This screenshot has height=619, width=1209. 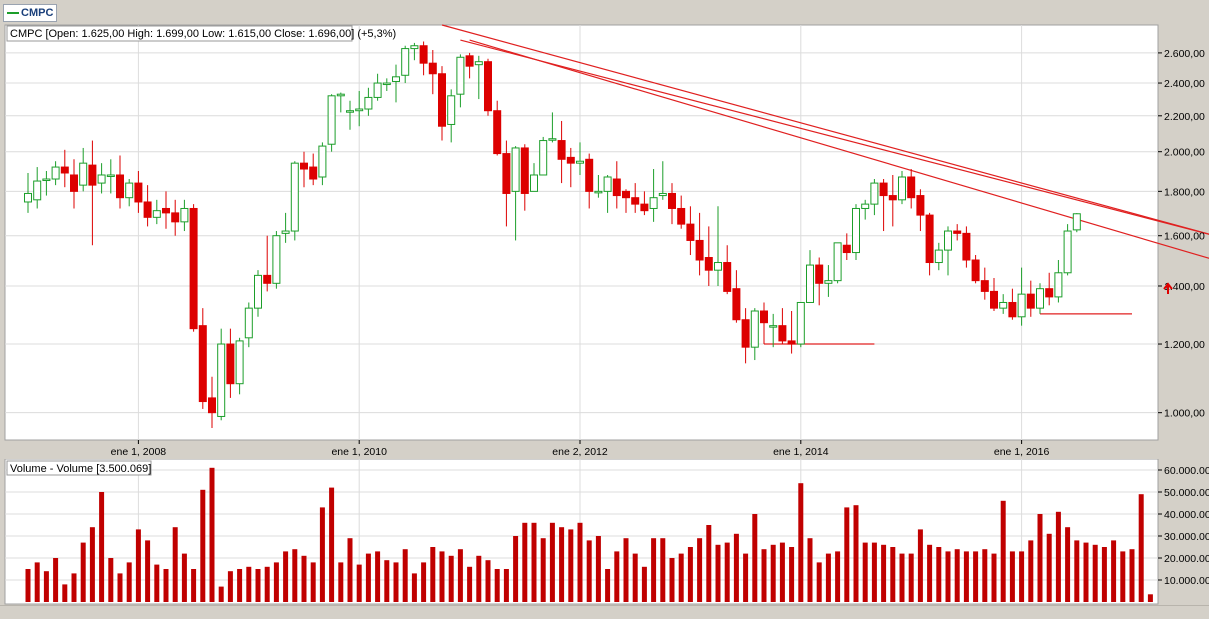 What do you see at coordinates (1186, 537) in the screenshot?
I see `volume-y-tick-label: 30.000.000` at bounding box center [1186, 537].